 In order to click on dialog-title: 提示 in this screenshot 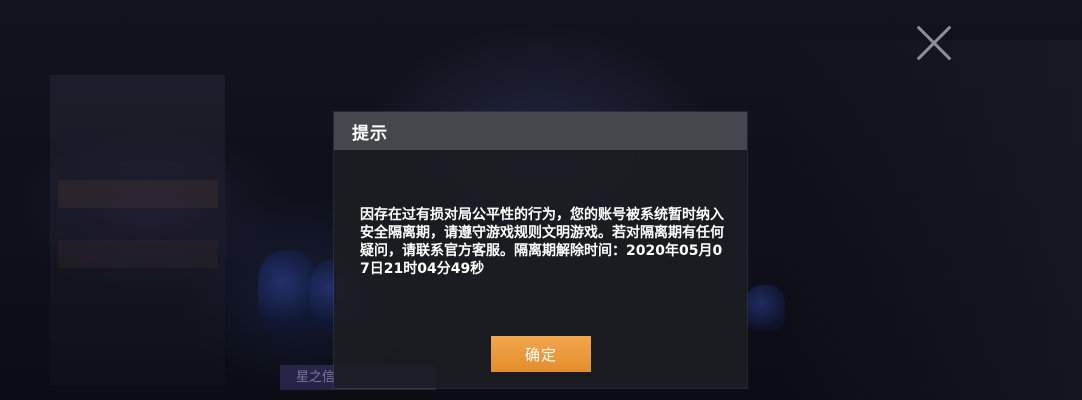, I will do `click(370, 133)`.